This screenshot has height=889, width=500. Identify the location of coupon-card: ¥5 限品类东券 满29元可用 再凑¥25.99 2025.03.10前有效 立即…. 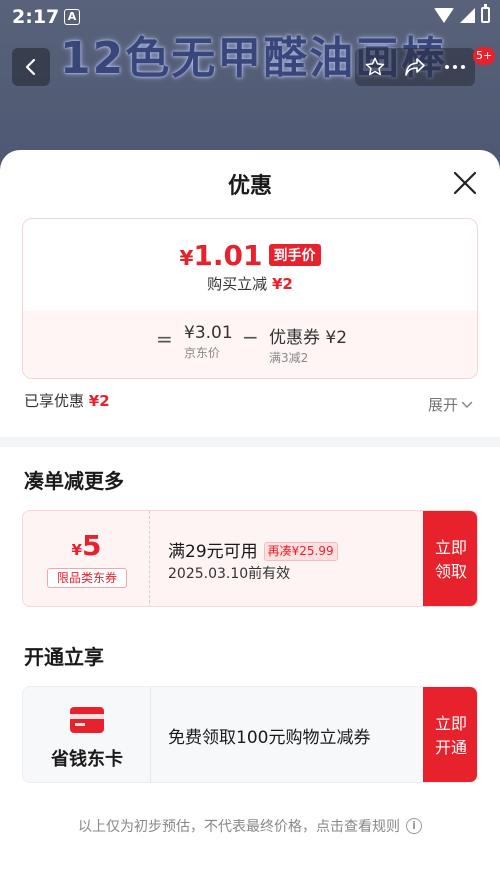
(250, 558).